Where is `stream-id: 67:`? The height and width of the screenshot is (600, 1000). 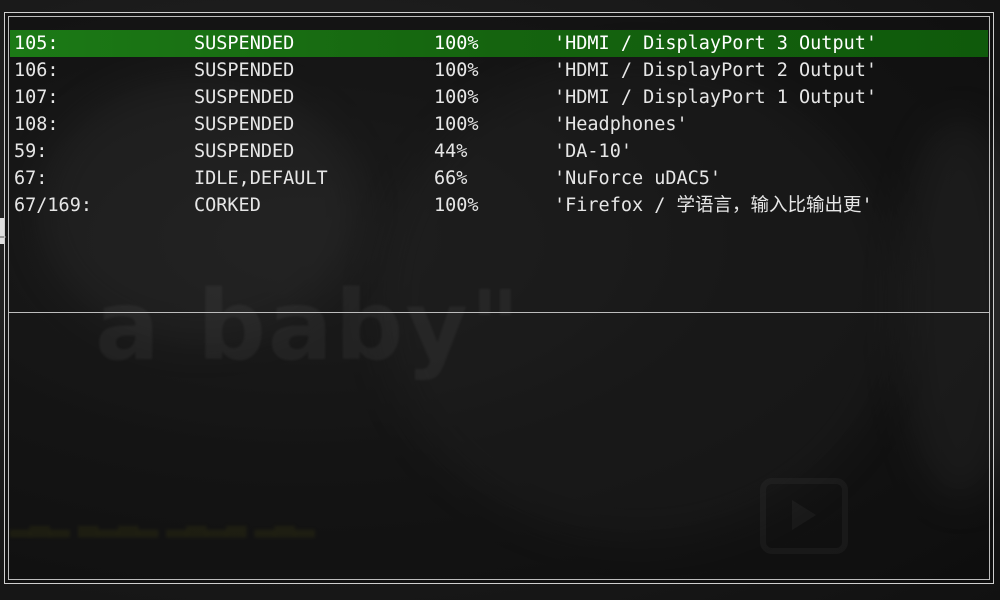 stream-id: 67: is located at coordinates (31, 178).